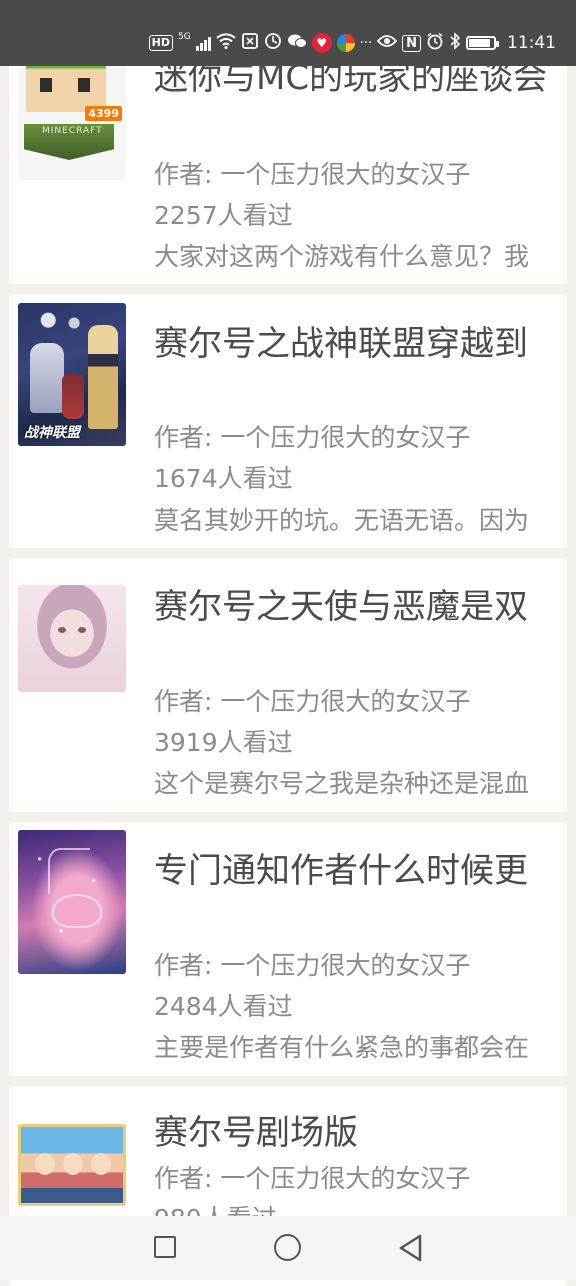 The image size is (576, 1286). I want to click on app-notification-icon: ♥, so click(321, 43).